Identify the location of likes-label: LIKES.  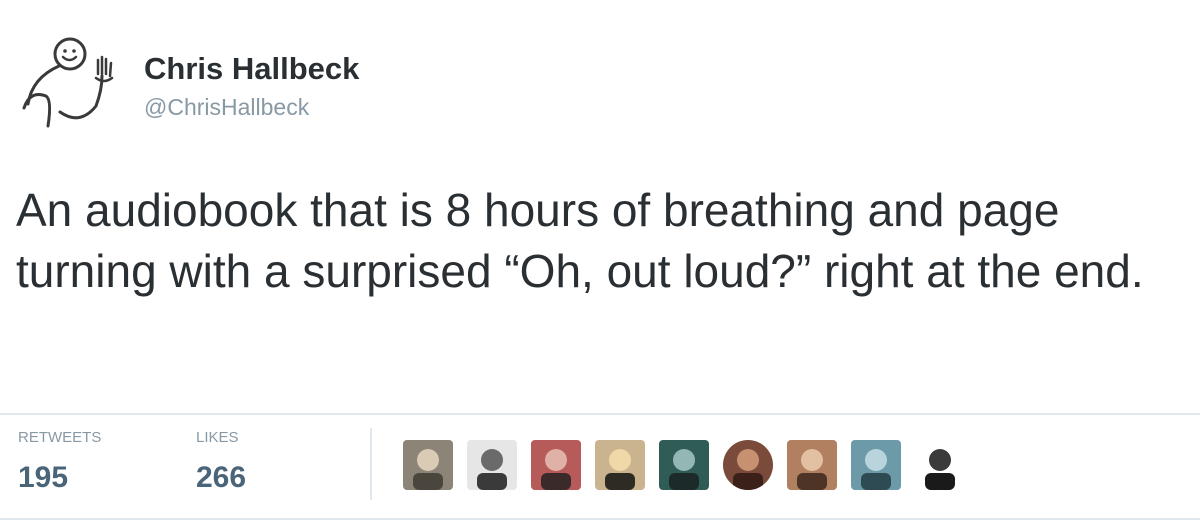
(217, 437).